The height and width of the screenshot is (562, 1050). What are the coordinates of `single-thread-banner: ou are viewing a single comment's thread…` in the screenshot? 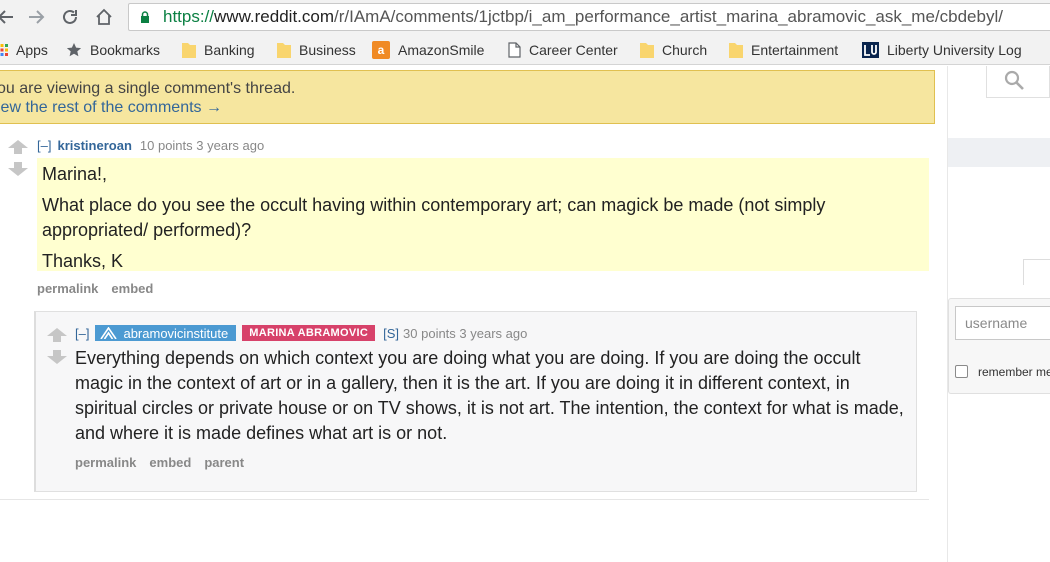 It's located at (467, 97).